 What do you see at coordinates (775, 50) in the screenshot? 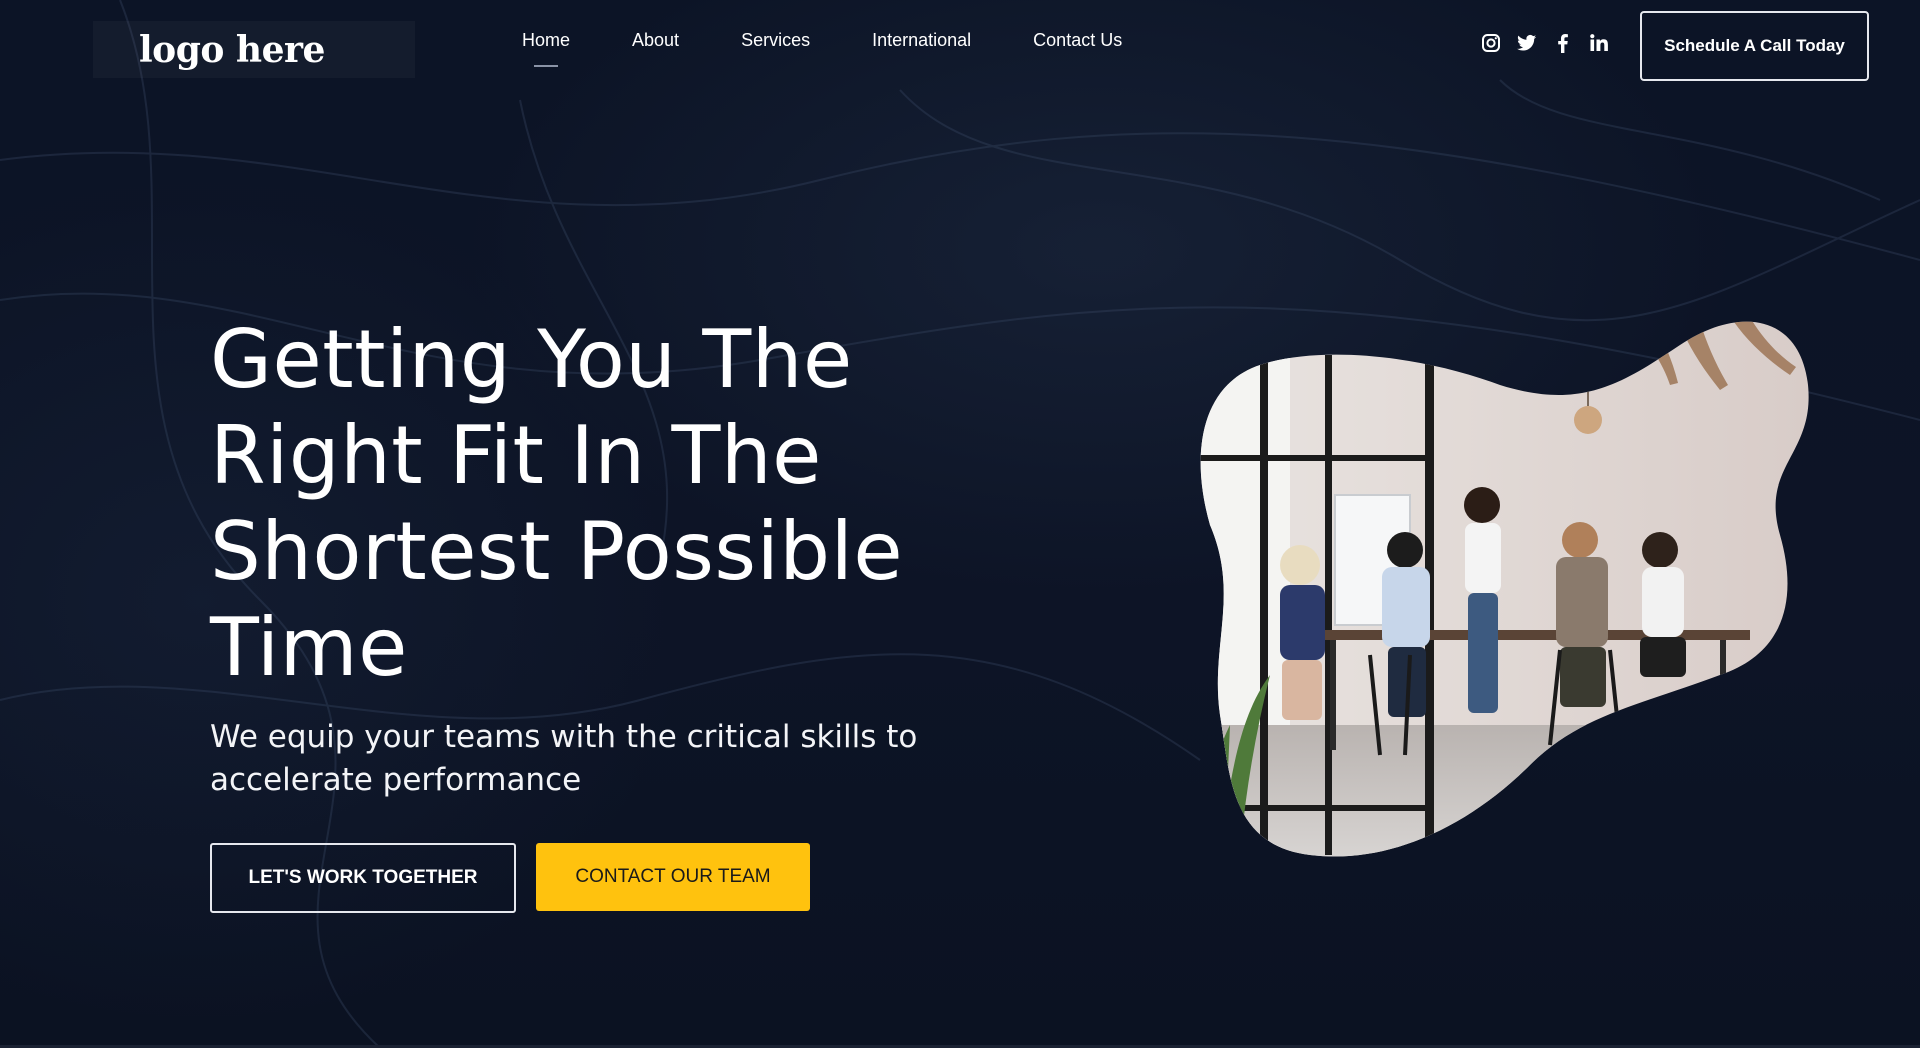
I see `nav-services: Services` at bounding box center [775, 50].